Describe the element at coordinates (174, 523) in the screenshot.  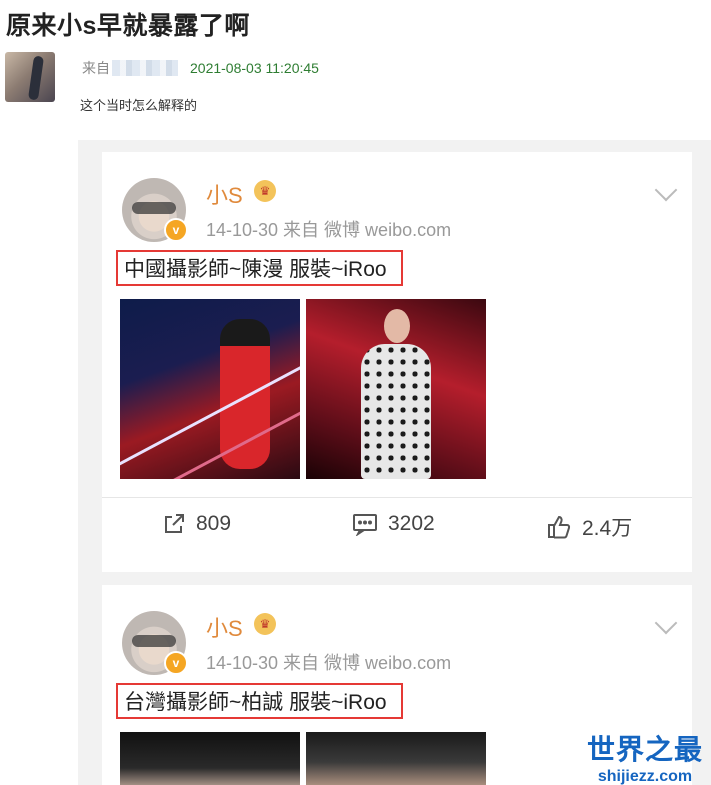
I see `share-icon` at that location.